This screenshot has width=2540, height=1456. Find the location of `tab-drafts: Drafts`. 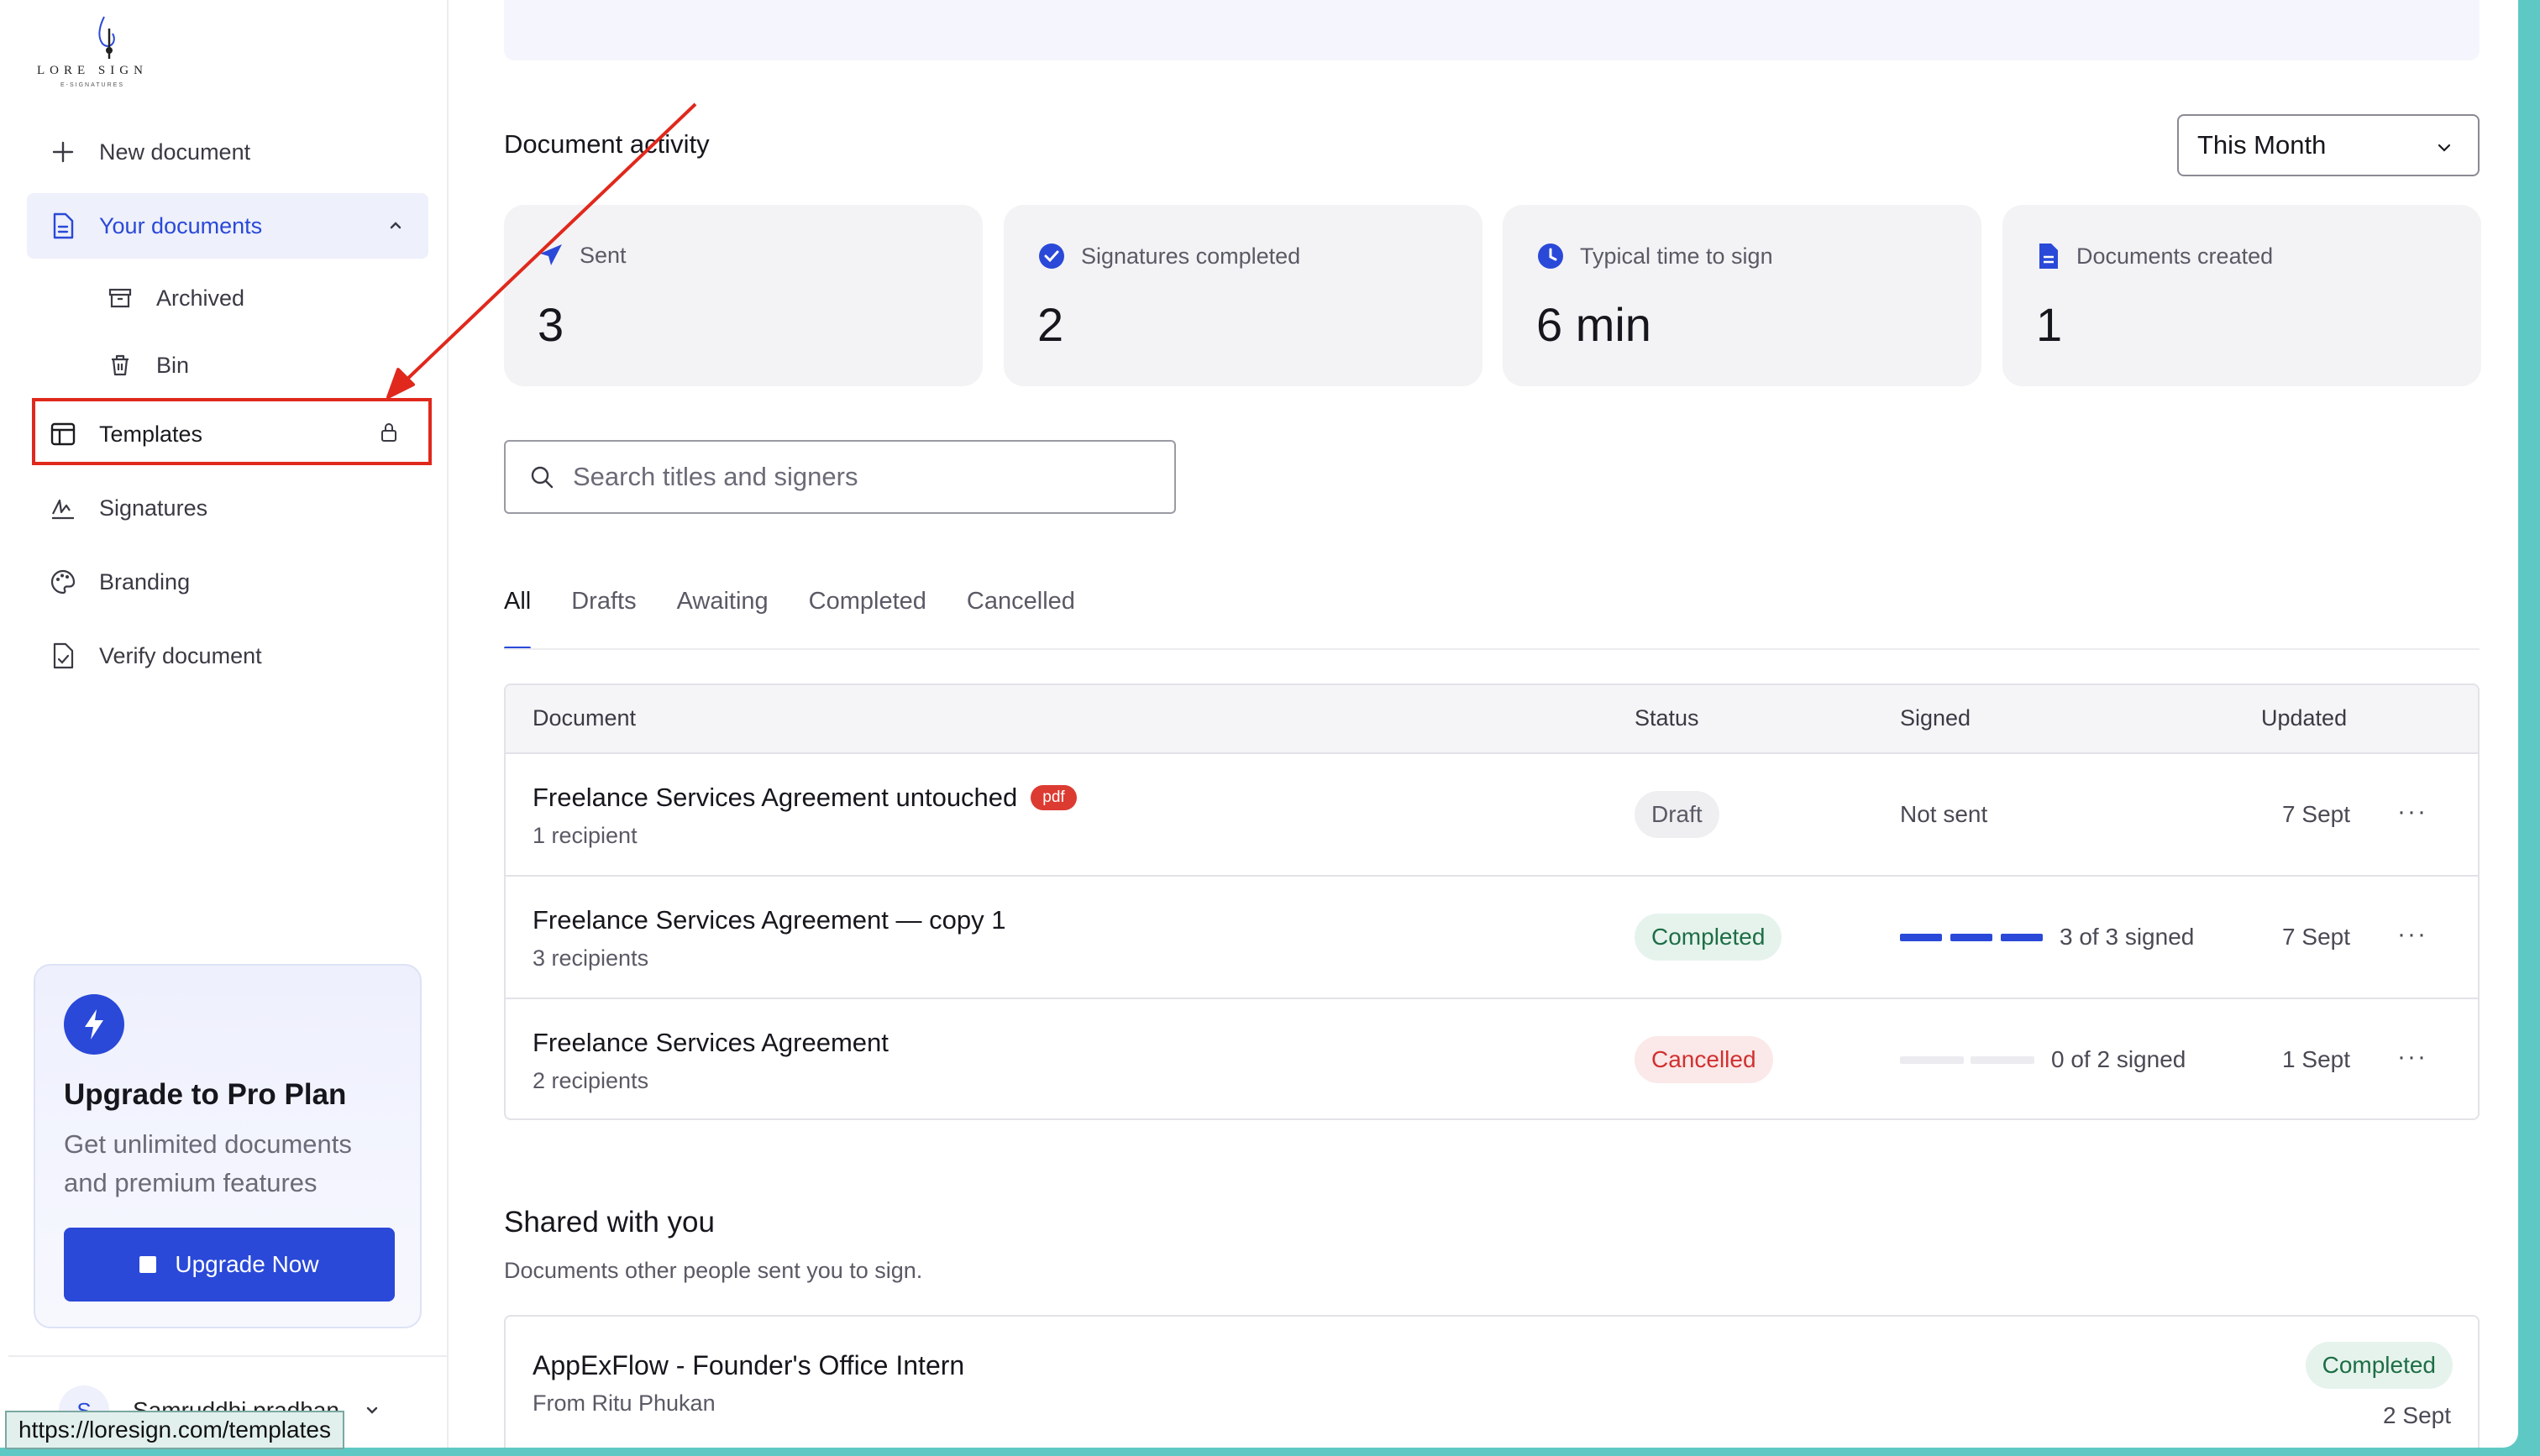

tab-drafts: Drafts is located at coordinates (603, 619).